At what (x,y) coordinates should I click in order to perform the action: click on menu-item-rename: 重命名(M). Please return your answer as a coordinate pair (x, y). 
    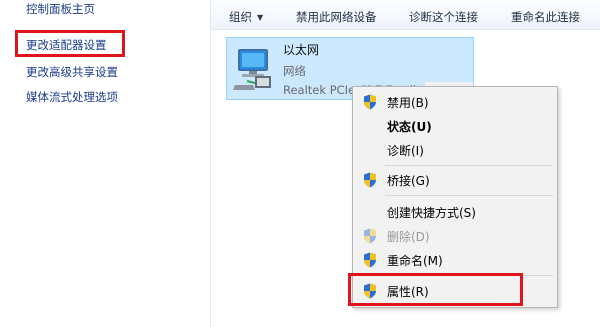
    Looking at the image, I should click on (455, 260).